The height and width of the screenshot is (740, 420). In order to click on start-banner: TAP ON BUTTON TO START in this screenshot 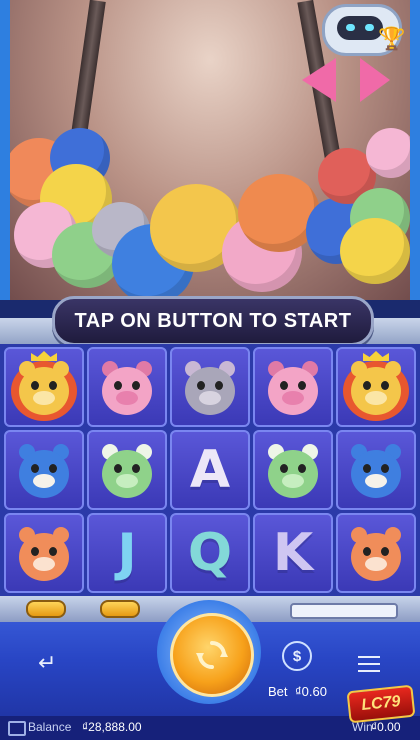, I will do `click(213, 321)`.